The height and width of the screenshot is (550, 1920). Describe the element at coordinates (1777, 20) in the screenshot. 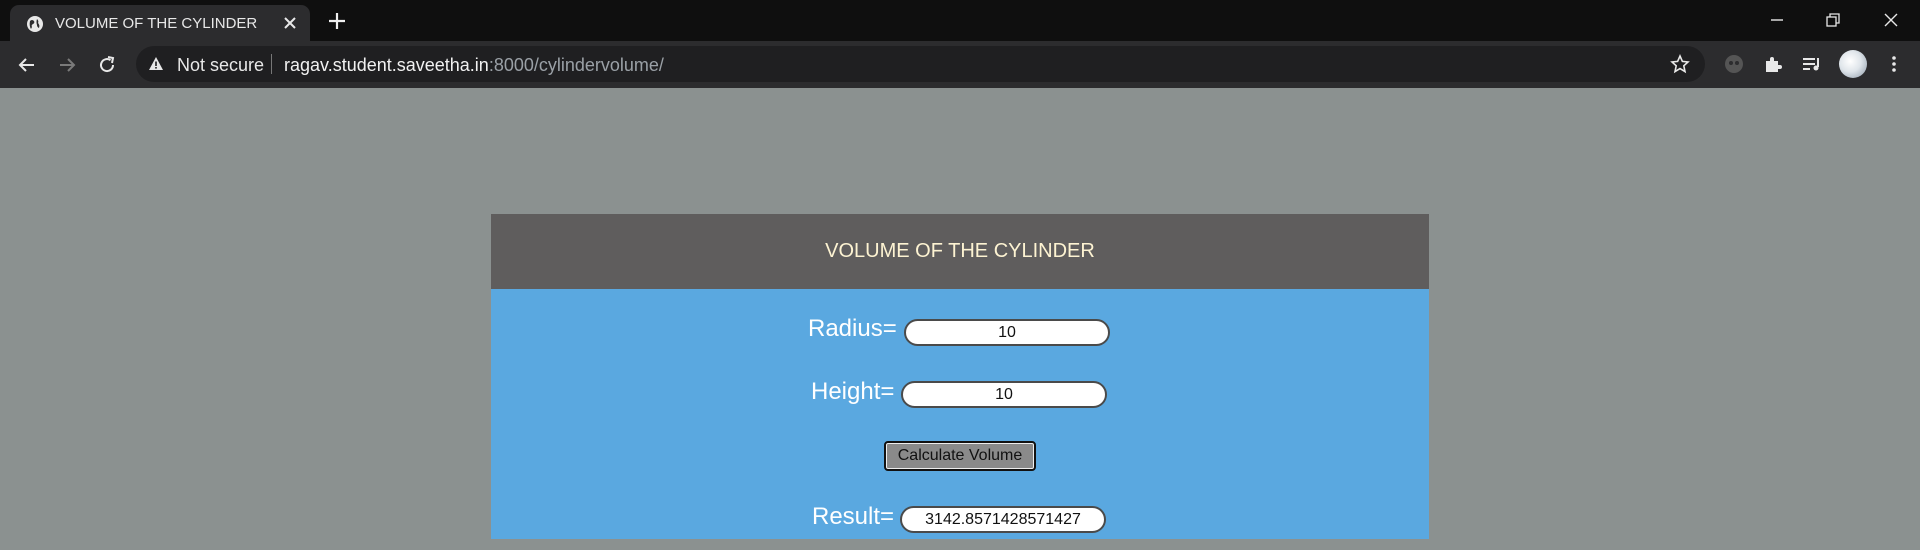

I see `minimize-icon` at that location.